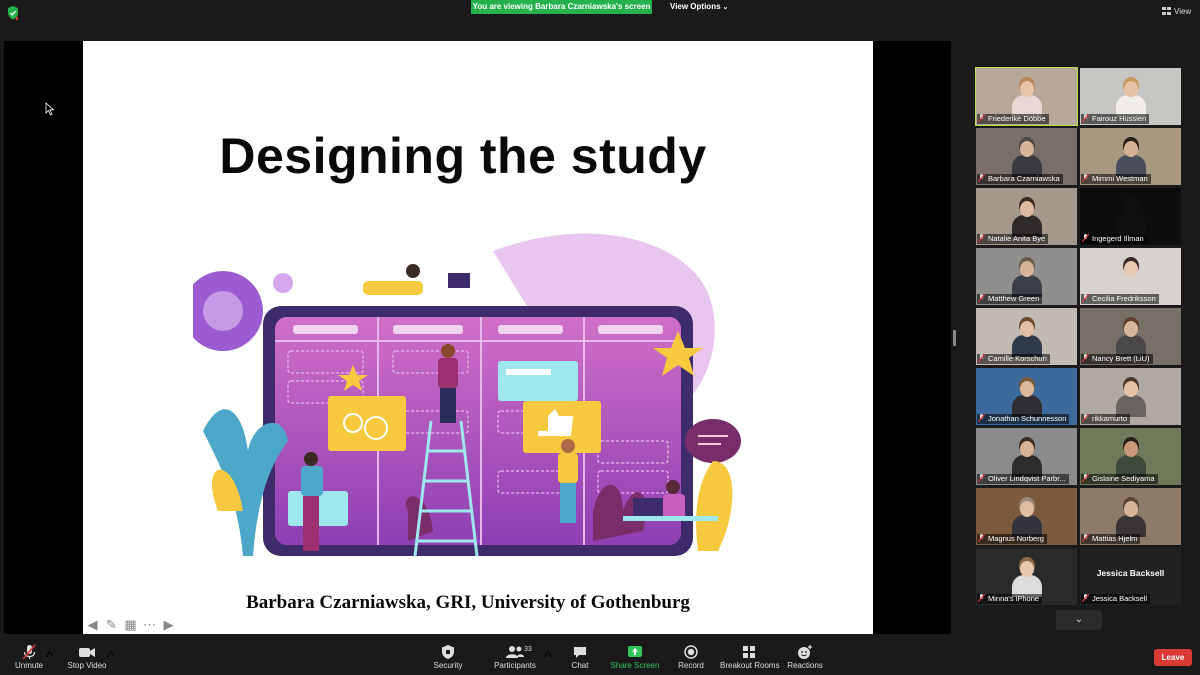 This screenshot has width=1200, height=675. What do you see at coordinates (87, 652) in the screenshot?
I see `video-camera-icon` at bounding box center [87, 652].